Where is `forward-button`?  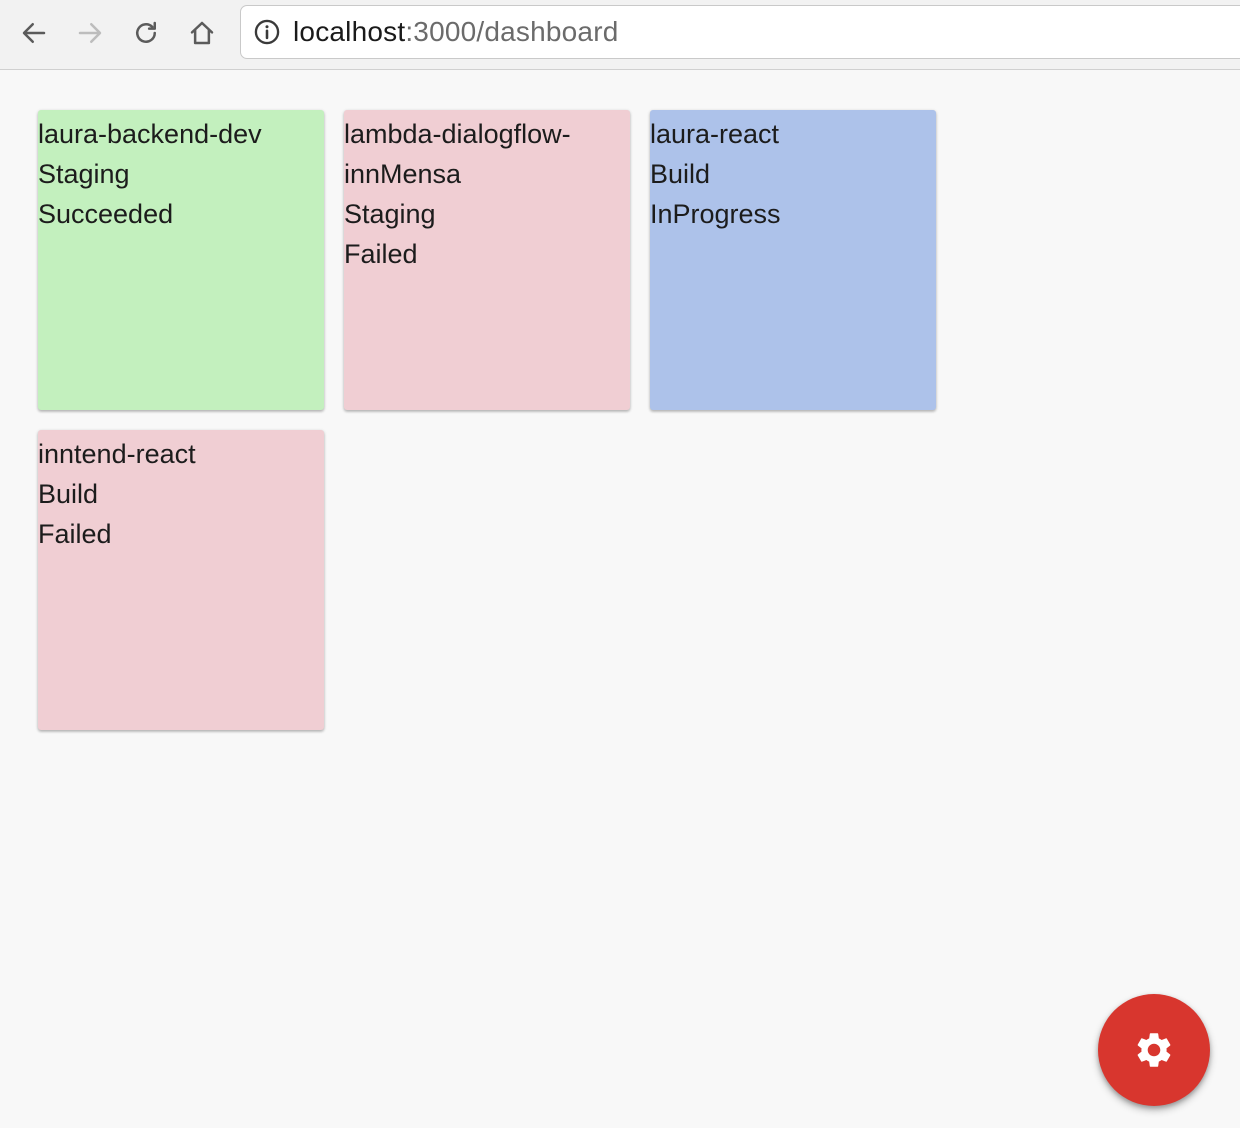 forward-button is located at coordinates (90, 33).